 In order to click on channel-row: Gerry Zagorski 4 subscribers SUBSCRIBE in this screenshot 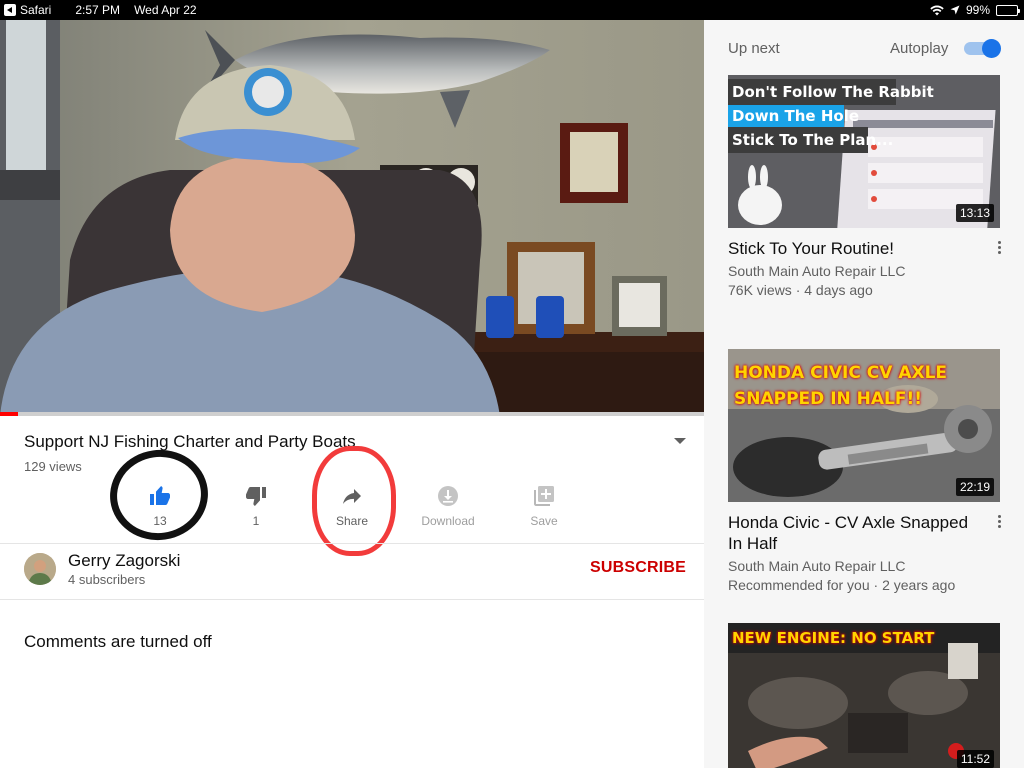, I will do `click(357, 569)`.